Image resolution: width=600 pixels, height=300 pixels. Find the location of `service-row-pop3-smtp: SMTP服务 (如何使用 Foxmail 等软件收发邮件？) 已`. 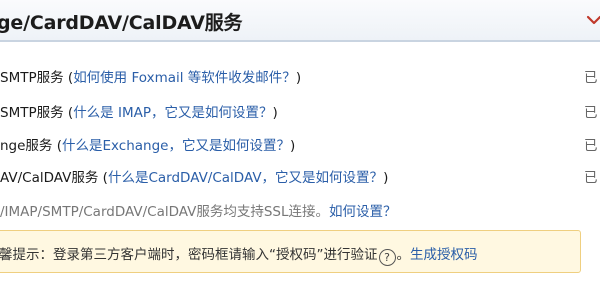

service-row-pop3-smtp: SMTP服务 (如何使用 Foxmail 等软件收发邮件？) 已 is located at coordinates (300, 78).